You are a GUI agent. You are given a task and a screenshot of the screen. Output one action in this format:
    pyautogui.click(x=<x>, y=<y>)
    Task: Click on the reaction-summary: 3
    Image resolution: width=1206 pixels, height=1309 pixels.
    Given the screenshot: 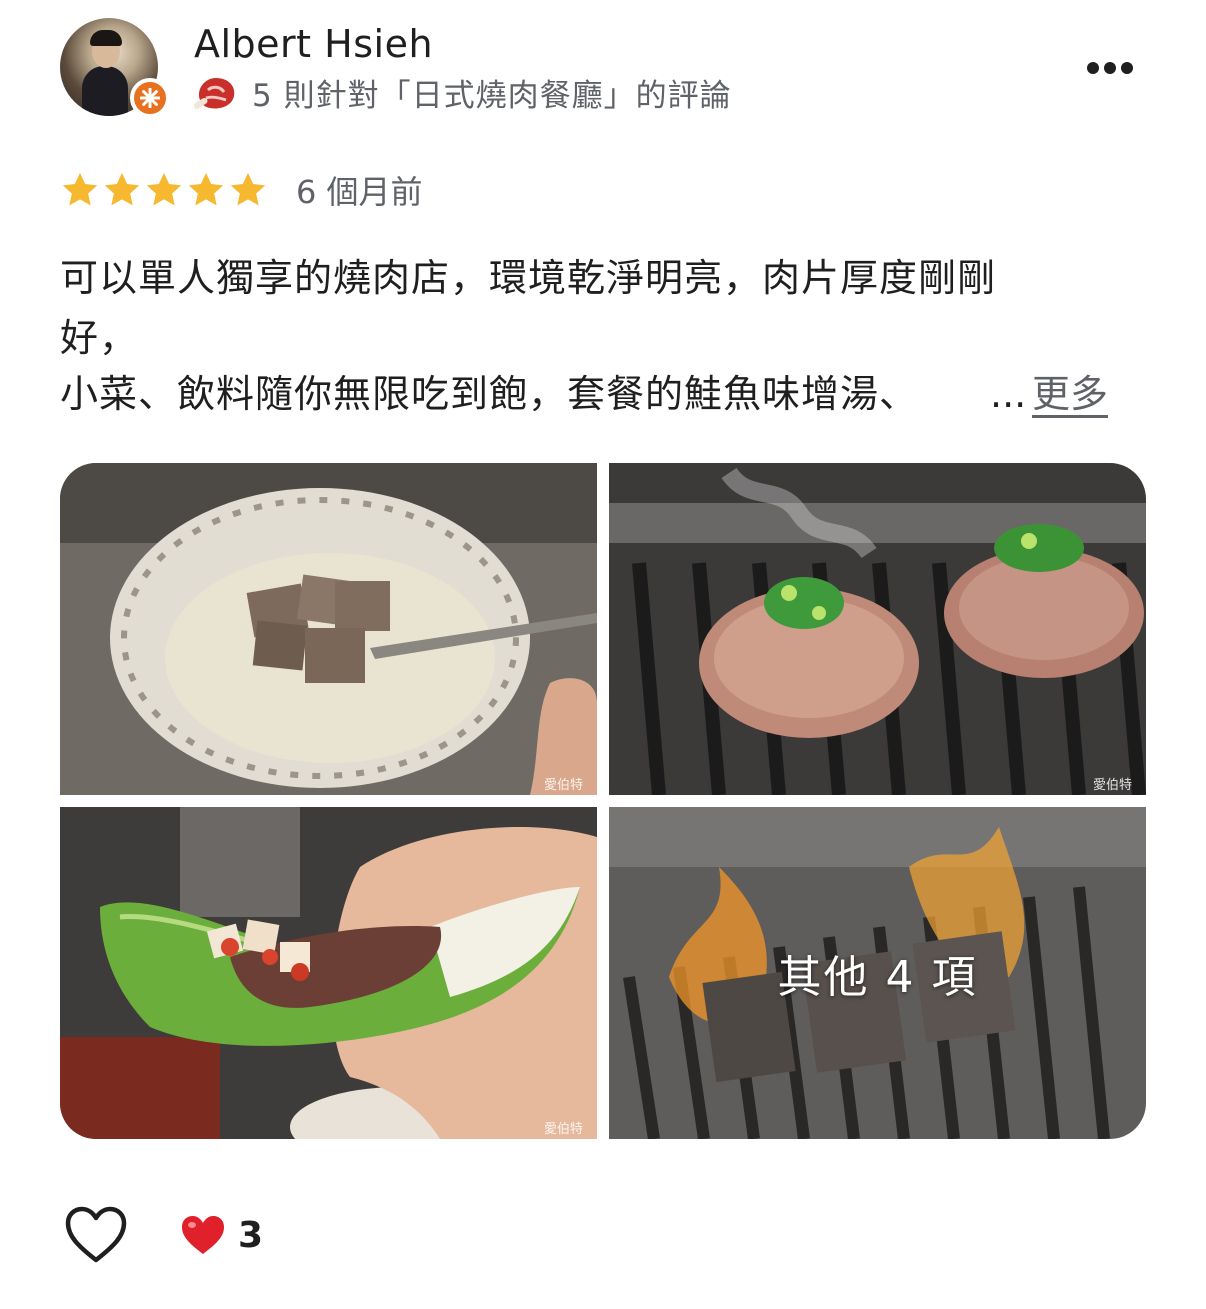 What is the action you would take?
    pyautogui.click(x=221, y=1235)
    